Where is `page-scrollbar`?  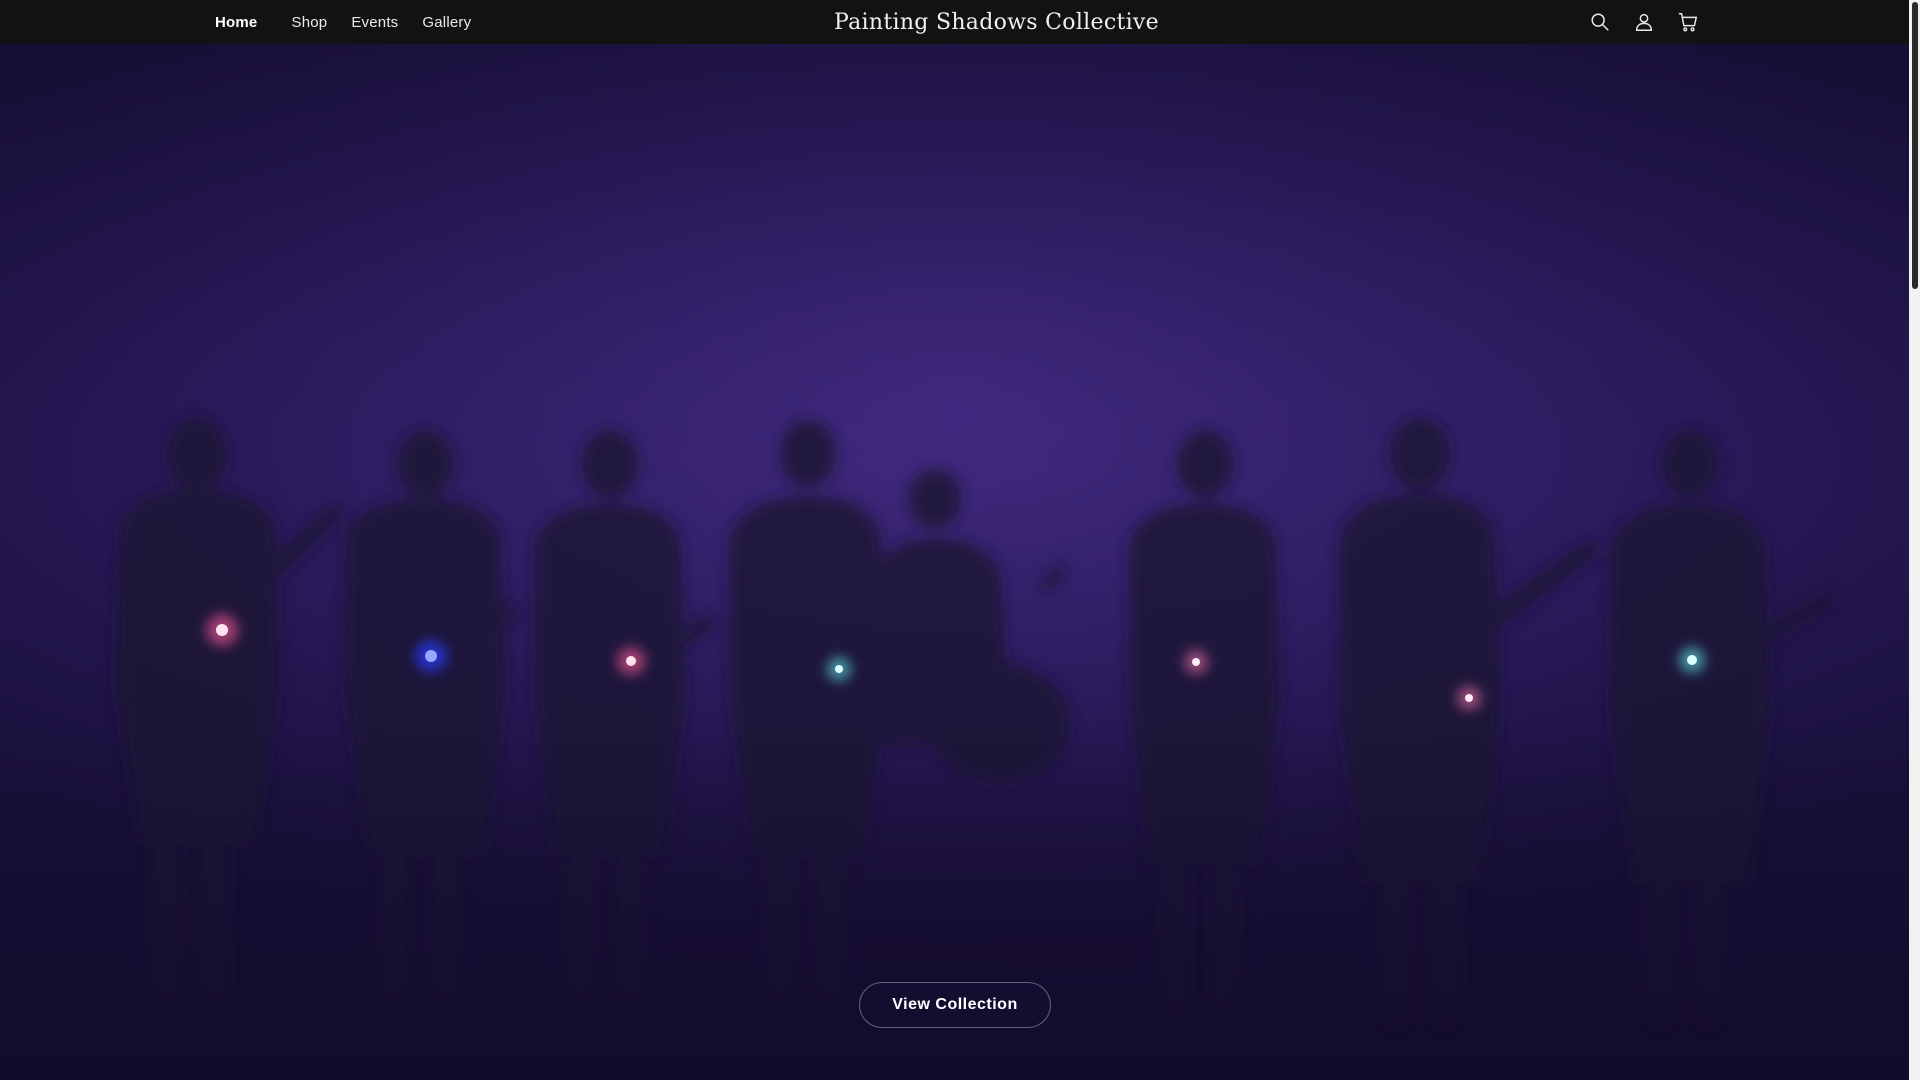 page-scrollbar is located at coordinates (1914, 540).